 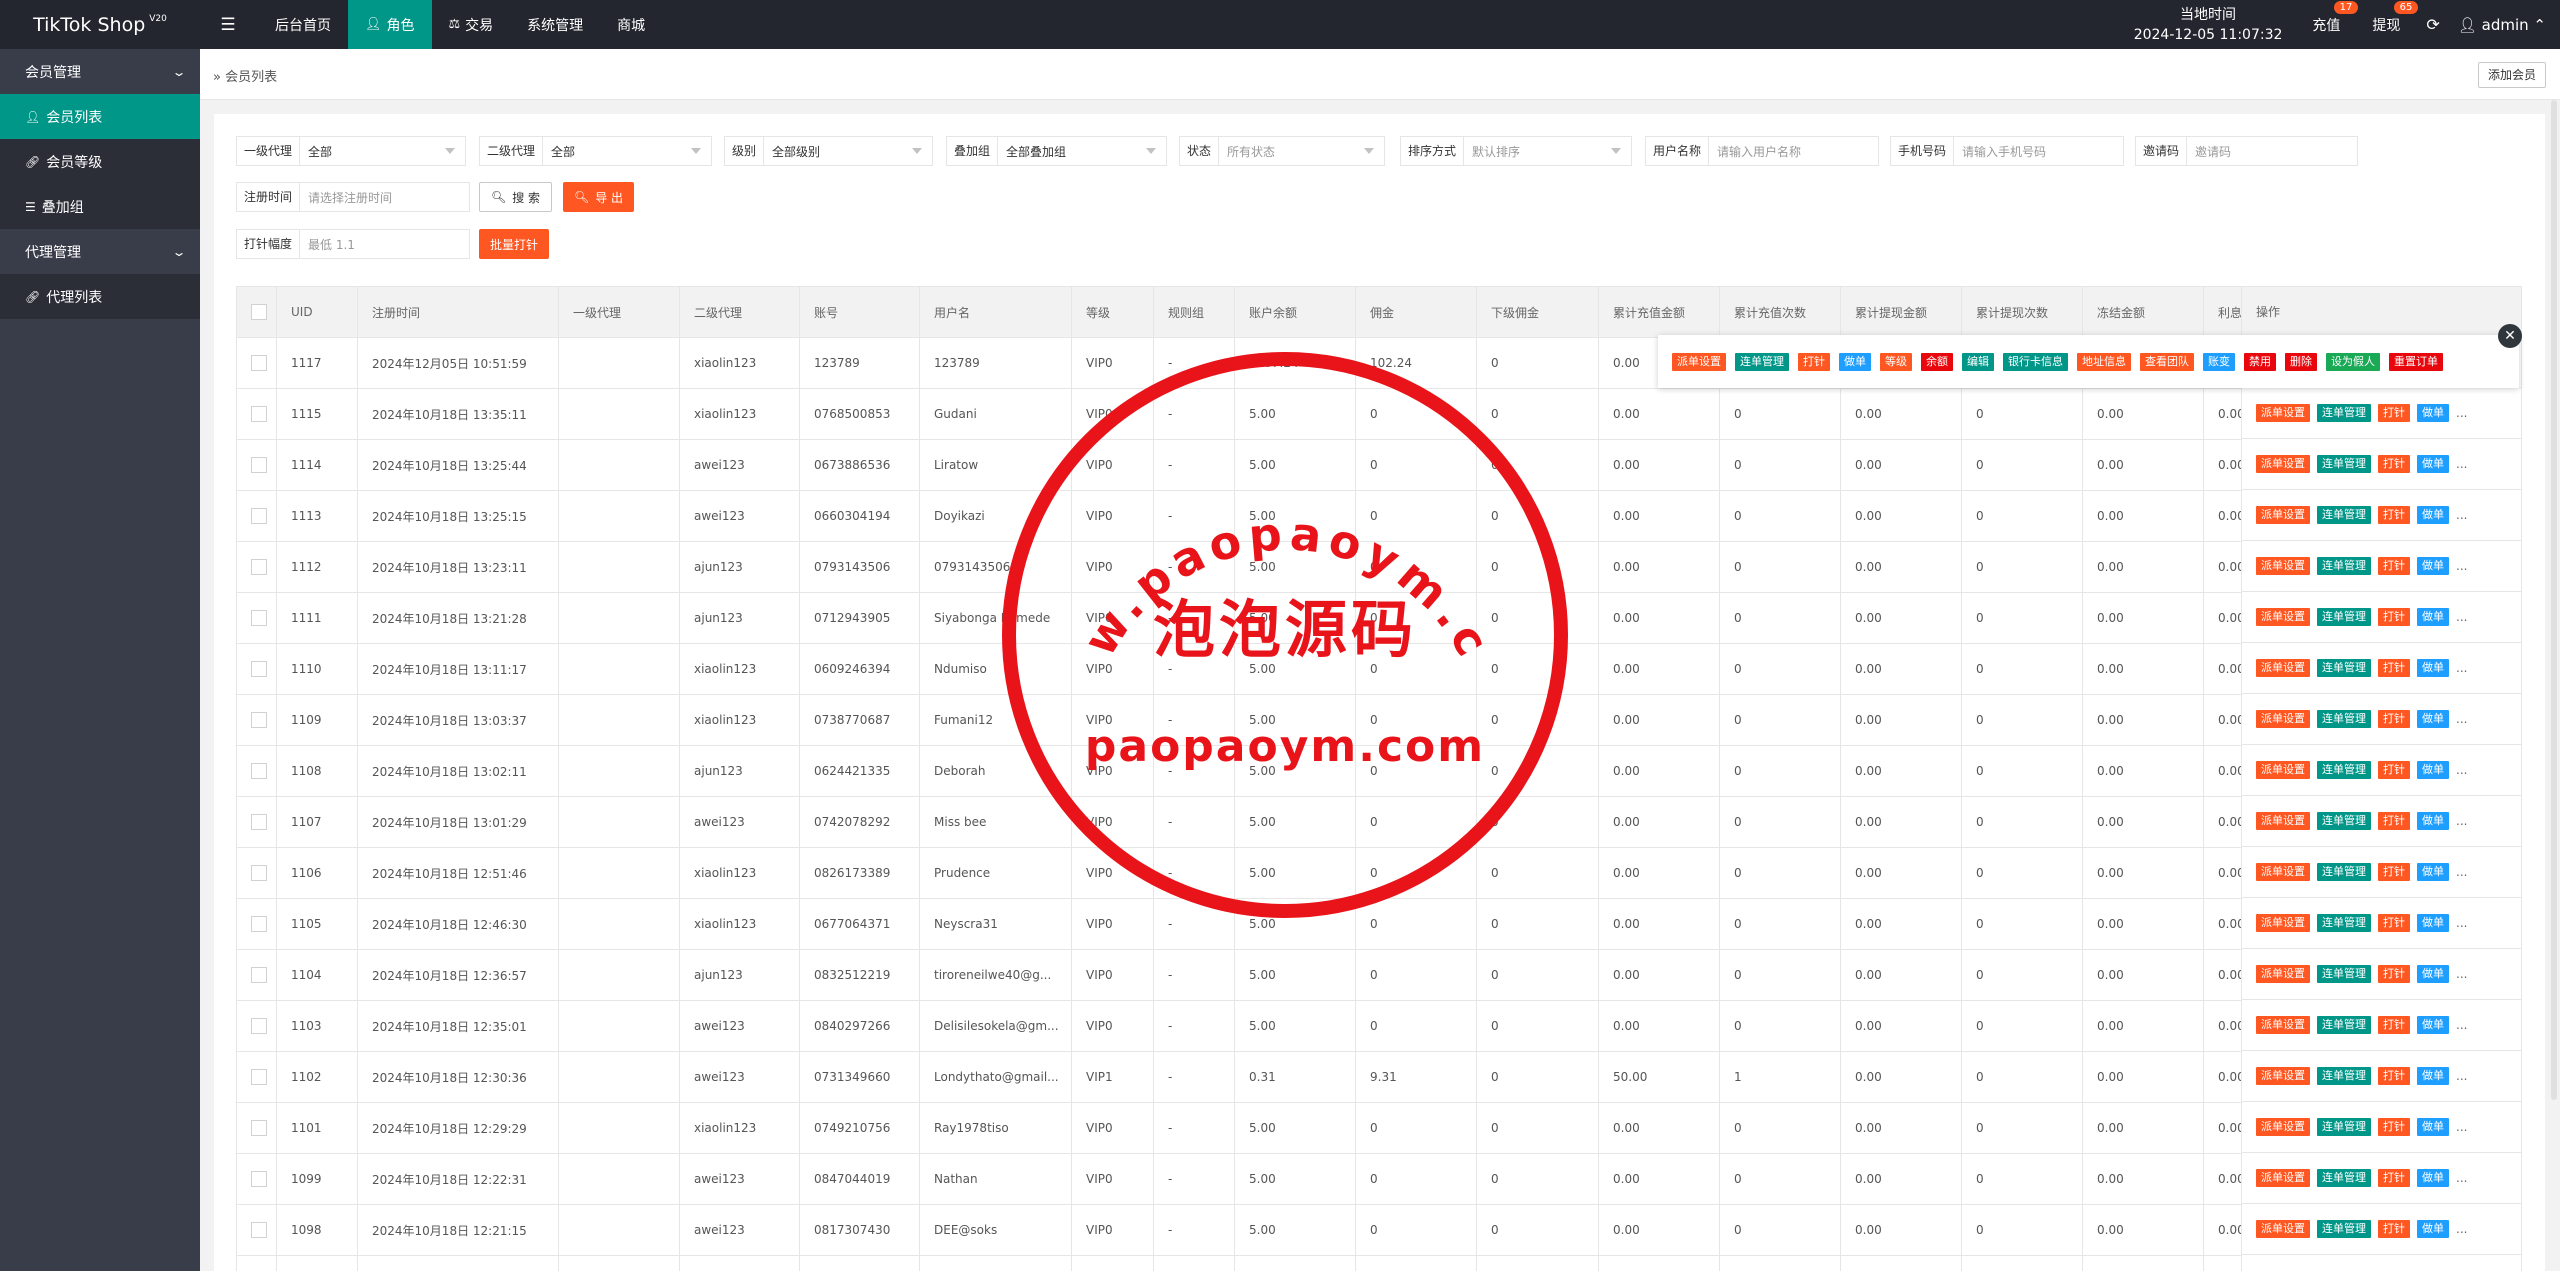 I want to click on menu-toggle-icon: ☰, so click(x=228, y=24).